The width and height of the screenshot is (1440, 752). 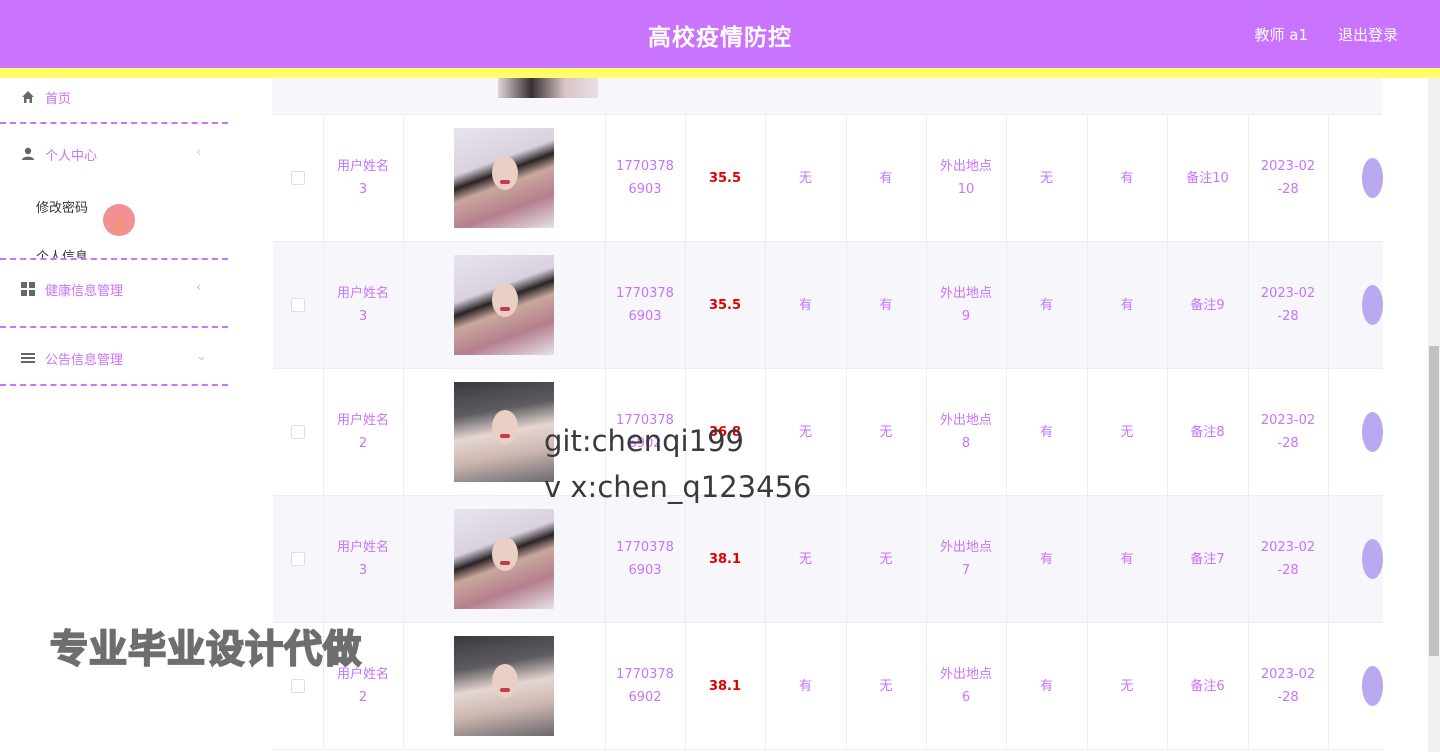 I want to click on cell-note-text: 备注6, so click(x=1207, y=686).